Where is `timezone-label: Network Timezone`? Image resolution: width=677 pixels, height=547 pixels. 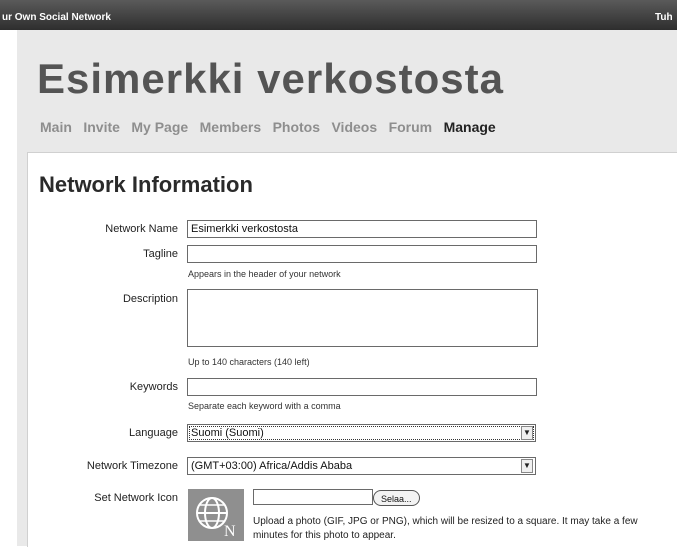
timezone-label: Network Timezone is located at coordinates (132, 466).